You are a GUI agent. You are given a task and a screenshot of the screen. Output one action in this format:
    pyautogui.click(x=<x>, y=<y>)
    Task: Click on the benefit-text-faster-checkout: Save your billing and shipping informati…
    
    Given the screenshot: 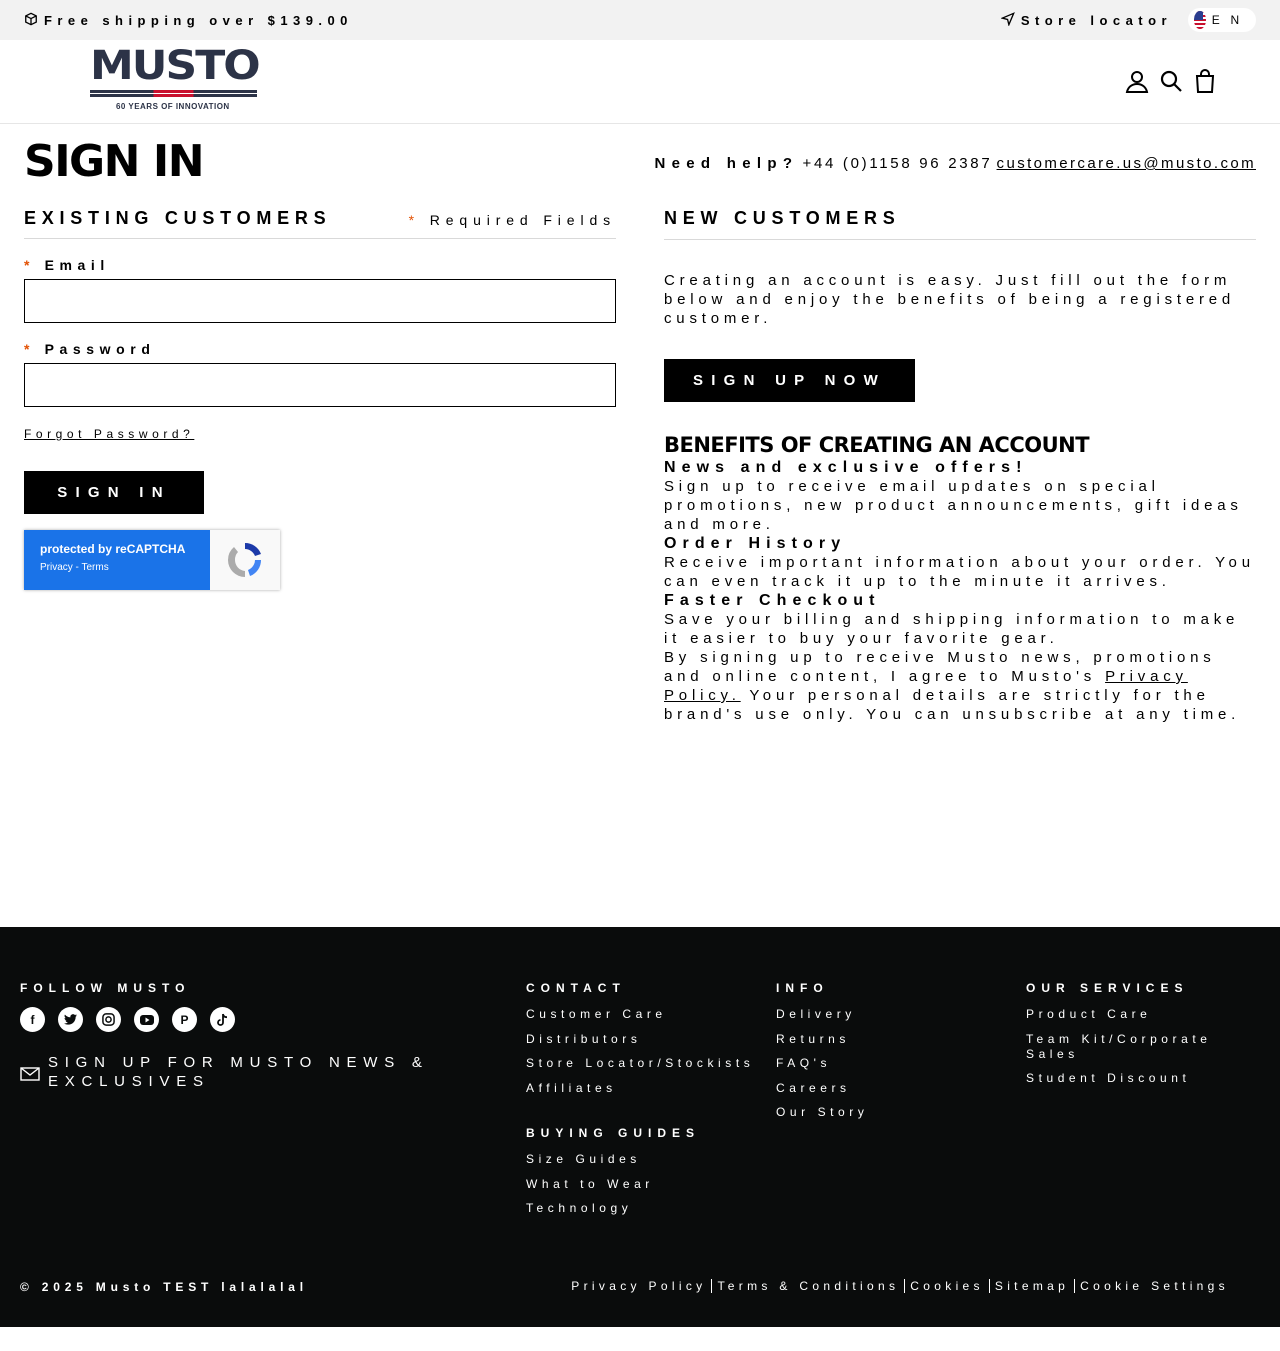 What is the action you would take?
    pyautogui.click(x=952, y=629)
    